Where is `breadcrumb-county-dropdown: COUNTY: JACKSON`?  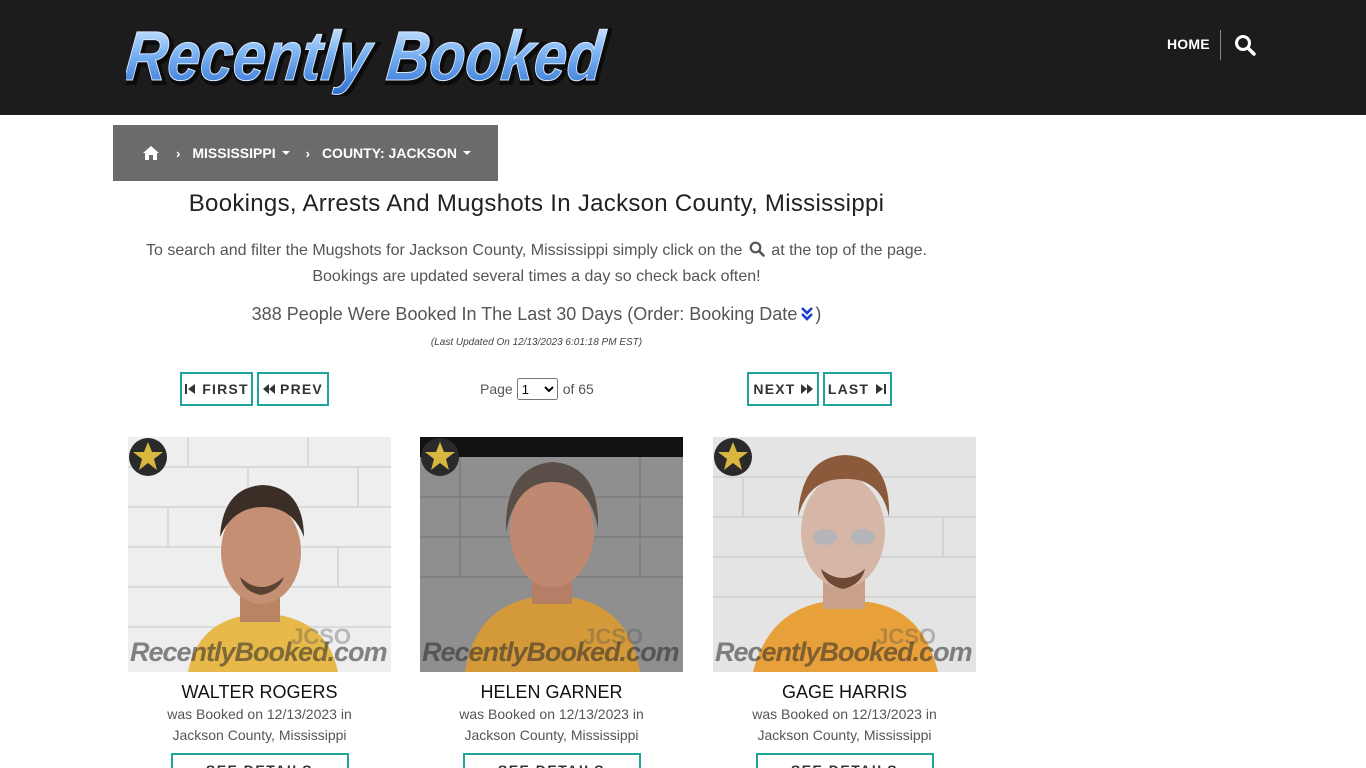
breadcrumb-county-dropdown: COUNTY: JACKSON is located at coordinates (396, 153).